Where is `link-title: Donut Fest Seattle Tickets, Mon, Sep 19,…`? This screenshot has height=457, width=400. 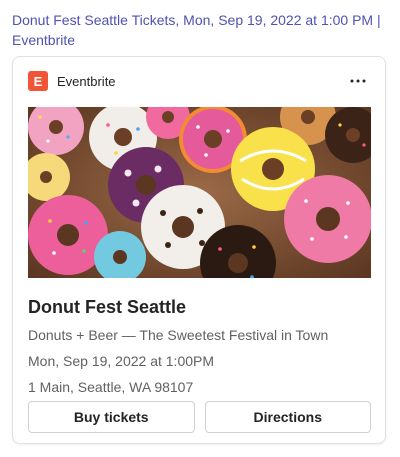
link-title: Donut Fest Seattle Tickets, Mon, Sep 19,… is located at coordinates (201, 30).